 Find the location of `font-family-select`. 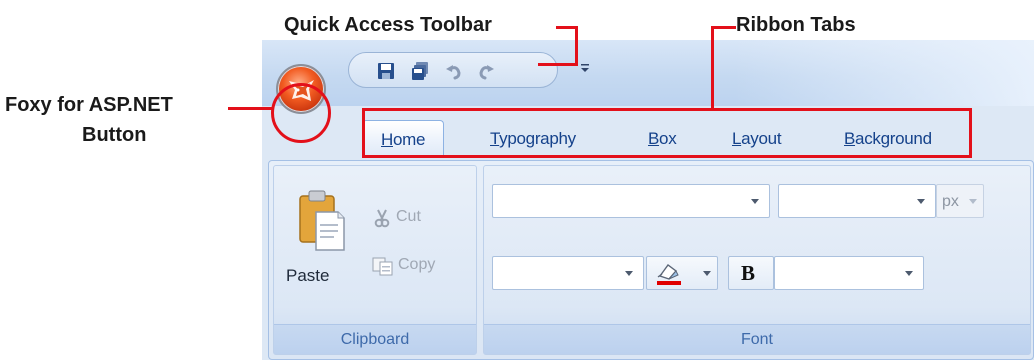

font-family-select is located at coordinates (631, 201).